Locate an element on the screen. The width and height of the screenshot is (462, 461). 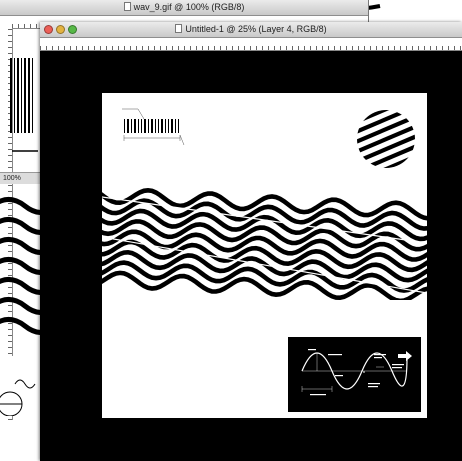
untitled-title: Untitled-1 @ 25% (Layer 4, RGB/8) is located at coordinates (256, 29).